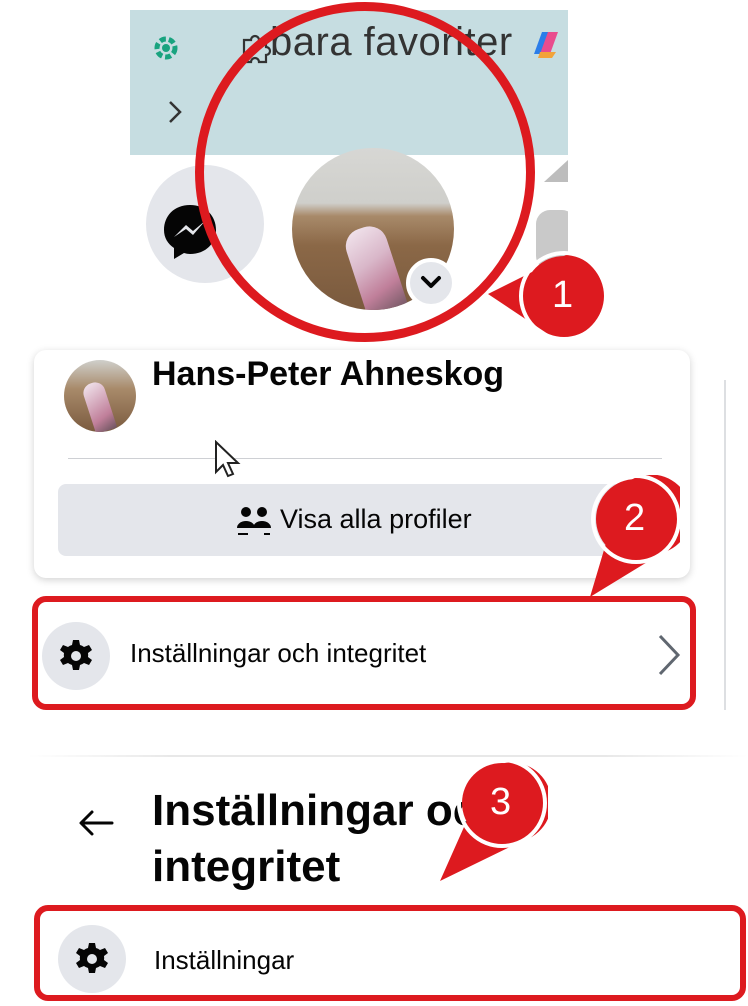 Image resolution: width=748 pixels, height=1006 pixels. I want to click on callout-badge-3: 3, so click(494, 821).